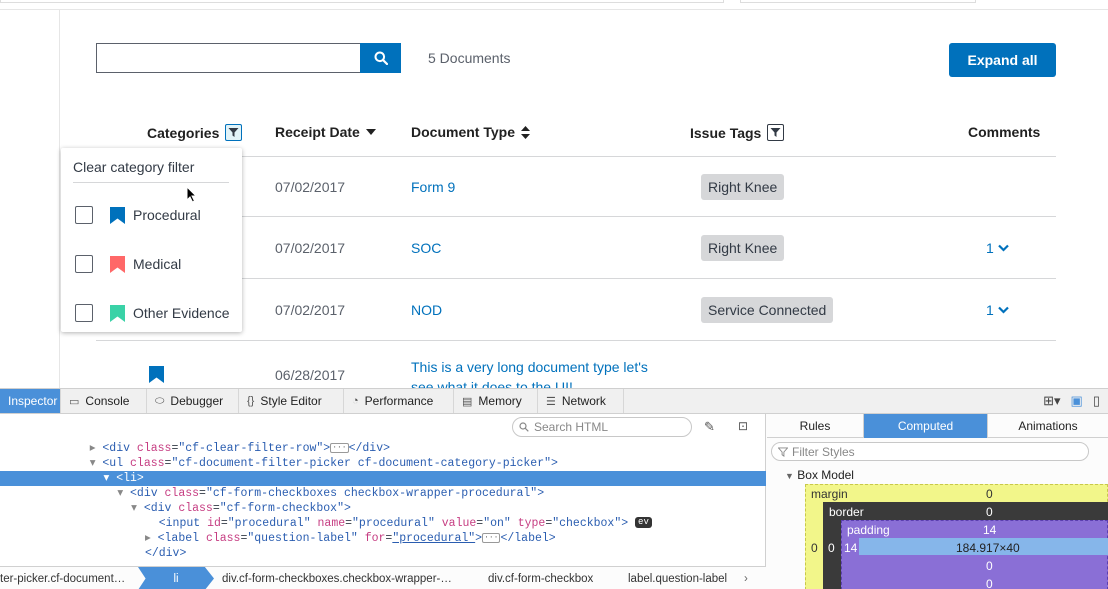 This screenshot has width=1108, height=589. What do you see at coordinates (823, 451) in the screenshot?
I see `filter-styles-placeholder: Filter Styles` at bounding box center [823, 451].